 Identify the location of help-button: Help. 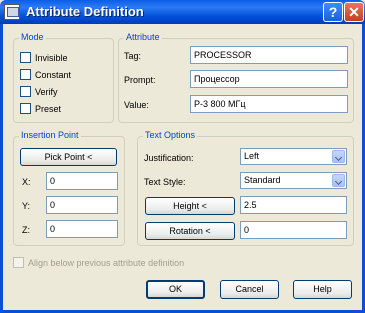
(322, 289).